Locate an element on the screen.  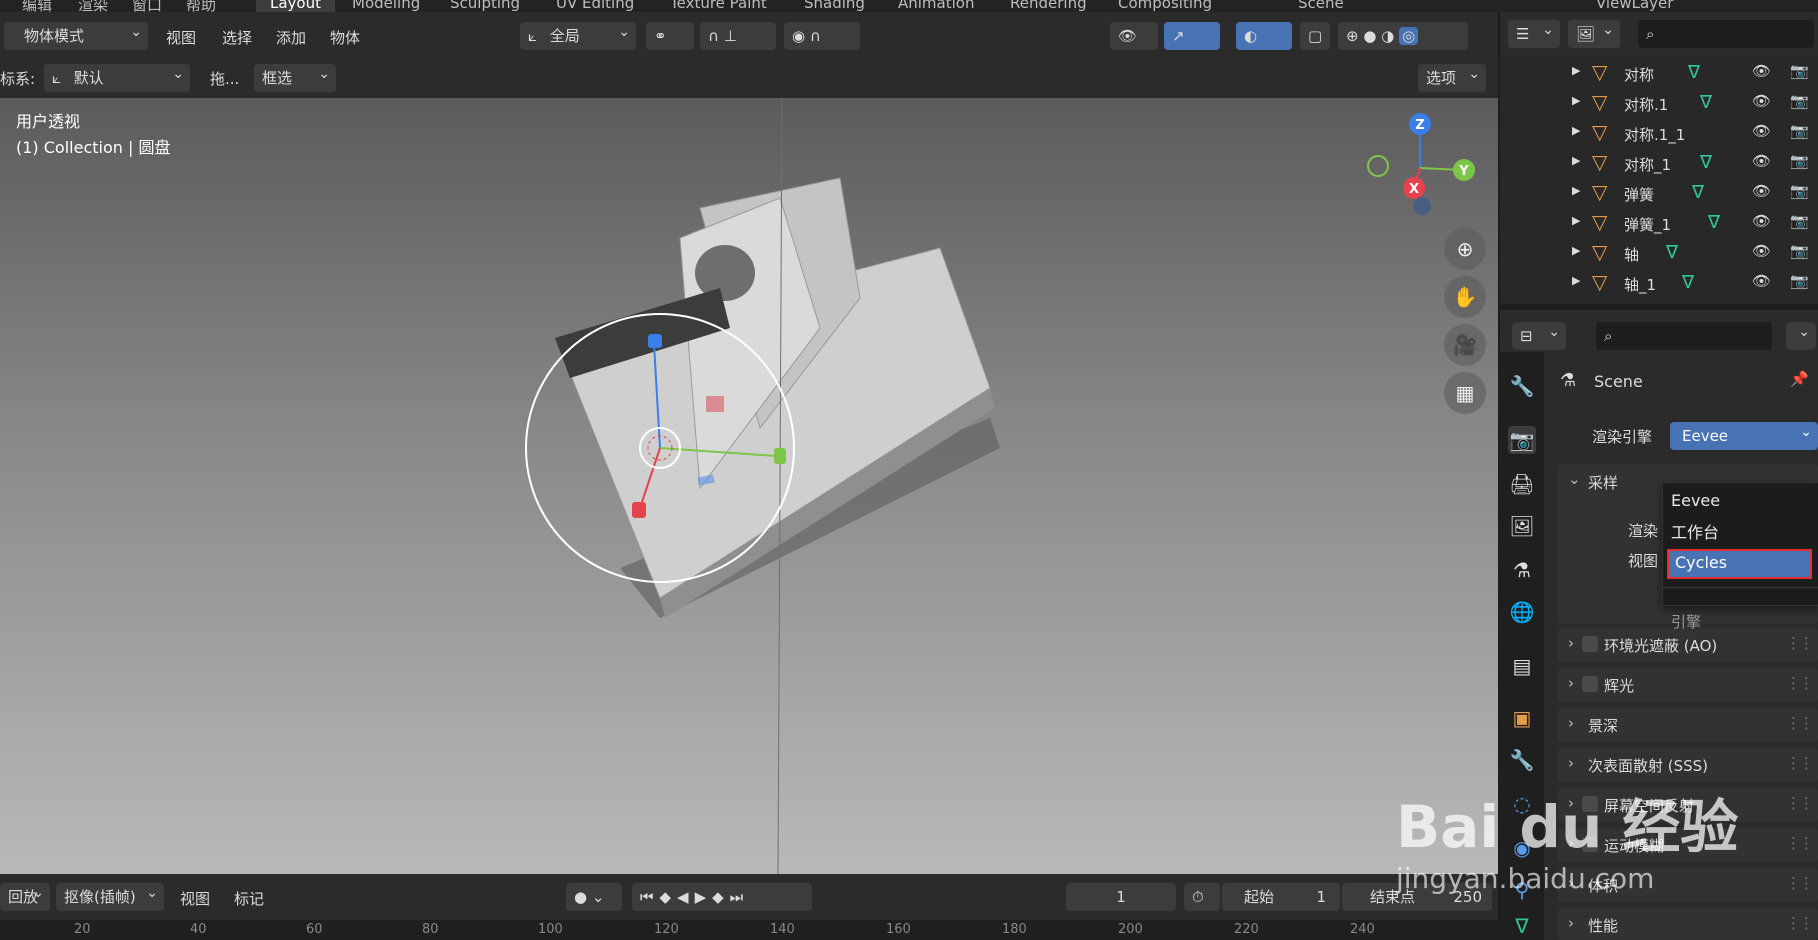
sampling-title: 采样 is located at coordinates (1603, 482).